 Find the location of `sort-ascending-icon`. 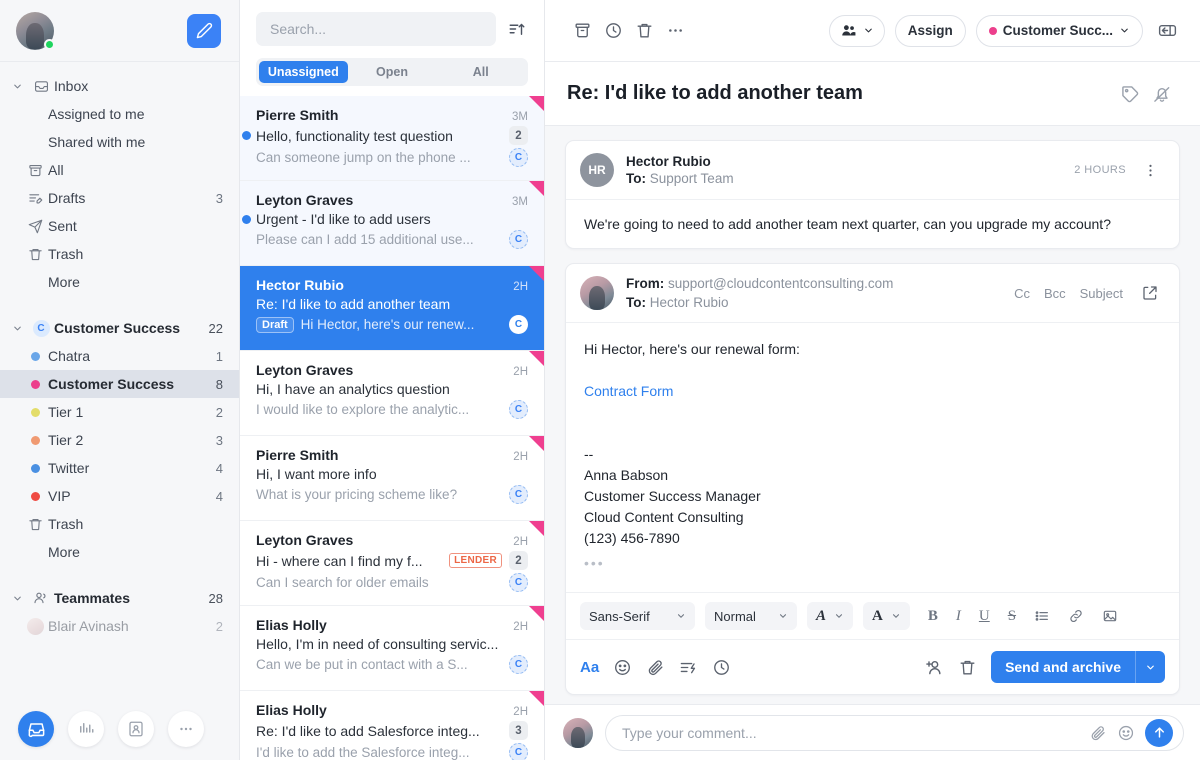

sort-ascending-icon is located at coordinates (517, 29).